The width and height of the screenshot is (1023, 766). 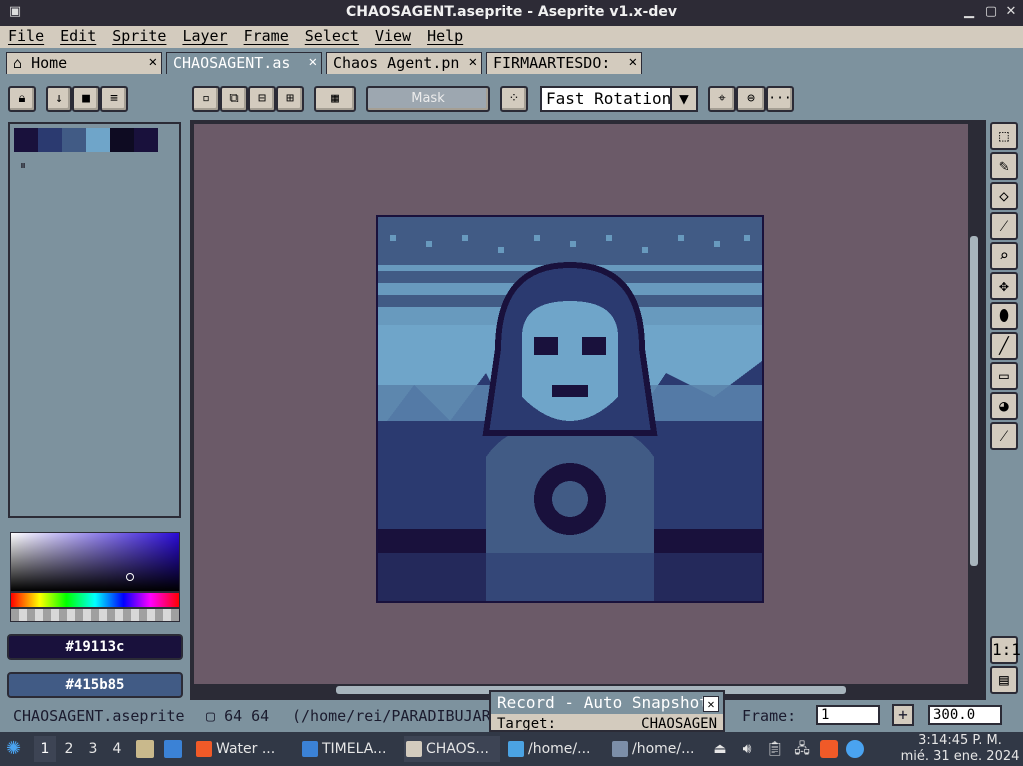 I want to click on tab-label: Chaos Agent.pn, so click(x=396, y=63).